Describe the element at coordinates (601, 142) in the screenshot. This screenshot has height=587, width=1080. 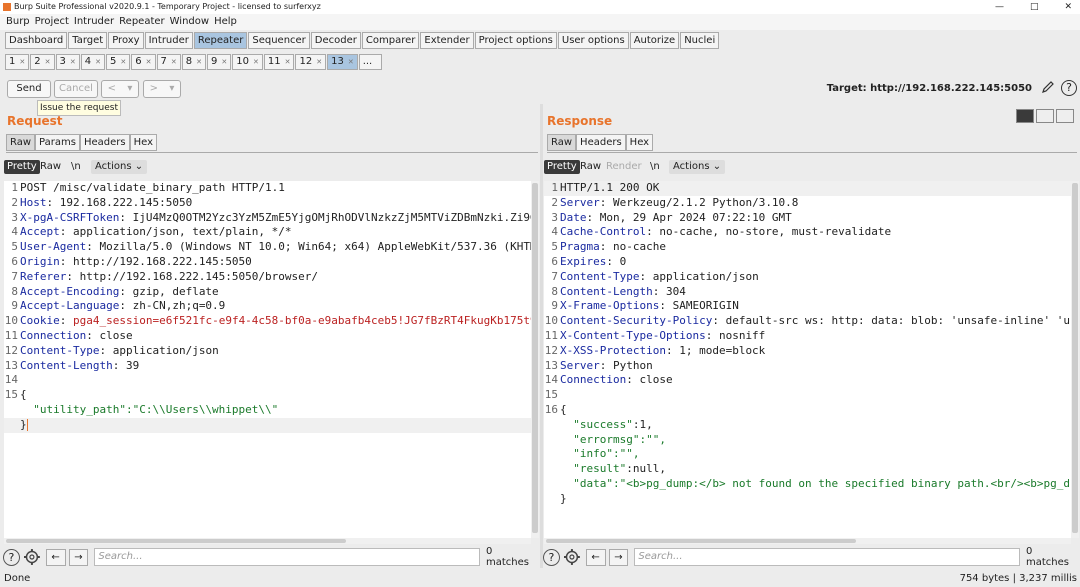
I see `response-tab-headers: Headers` at that location.